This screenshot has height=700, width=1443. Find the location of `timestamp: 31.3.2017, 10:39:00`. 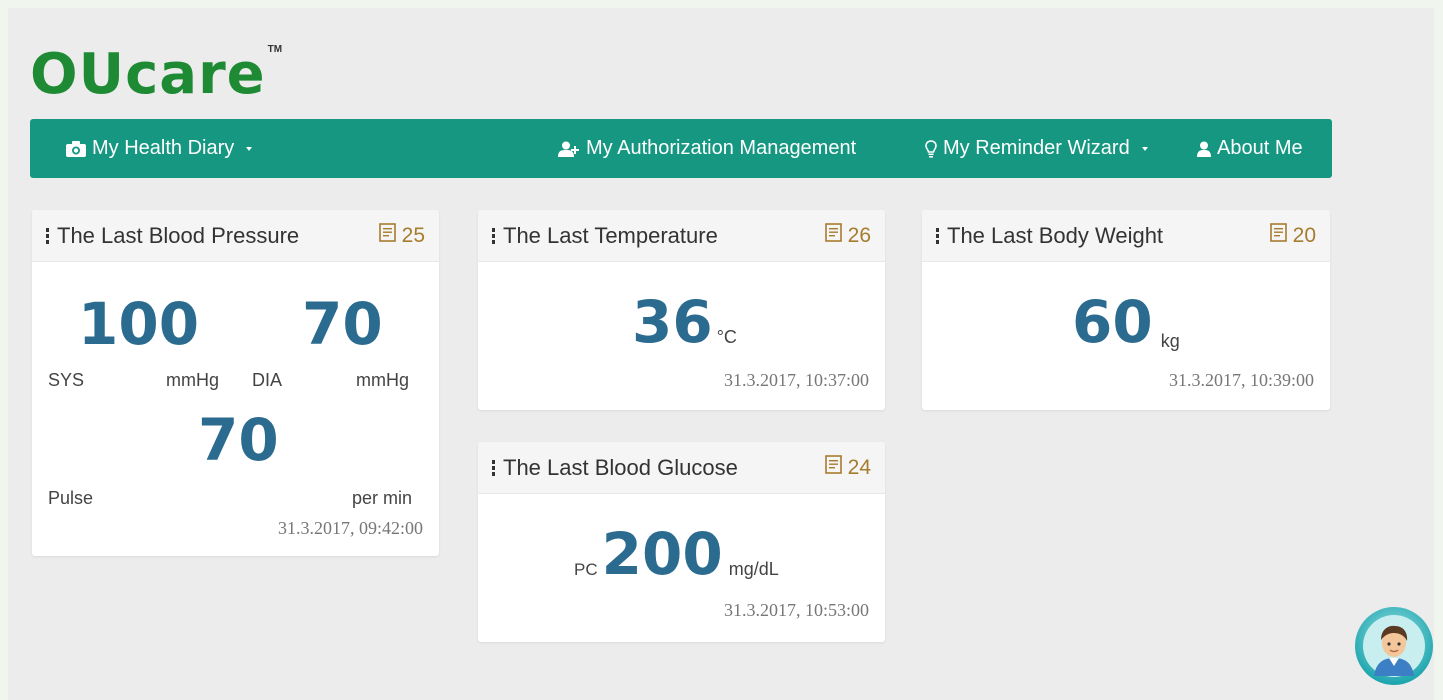

timestamp: 31.3.2017, 10:39:00 is located at coordinates (1241, 380).